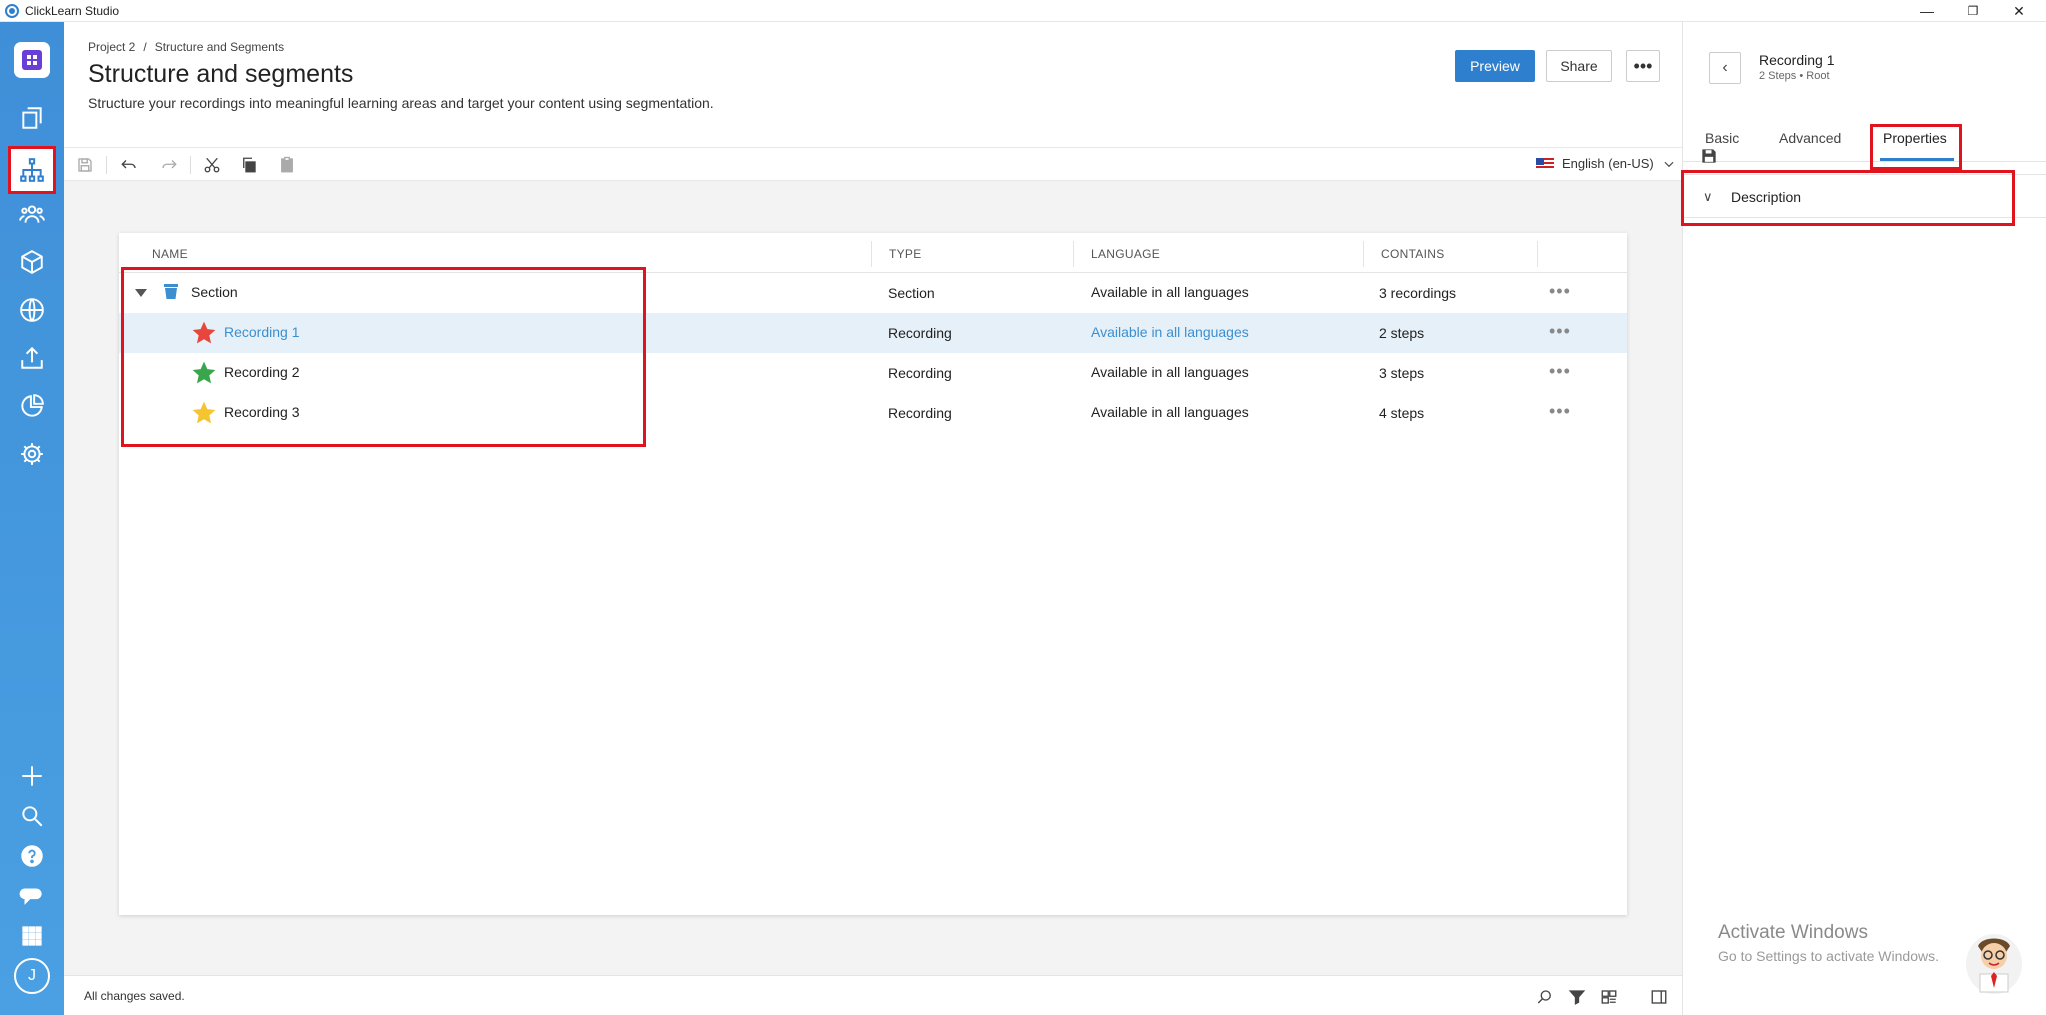 The width and height of the screenshot is (2046, 1015). What do you see at coordinates (262, 412) in the screenshot?
I see `row-name: Recording 3` at bounding box center [262, 412].